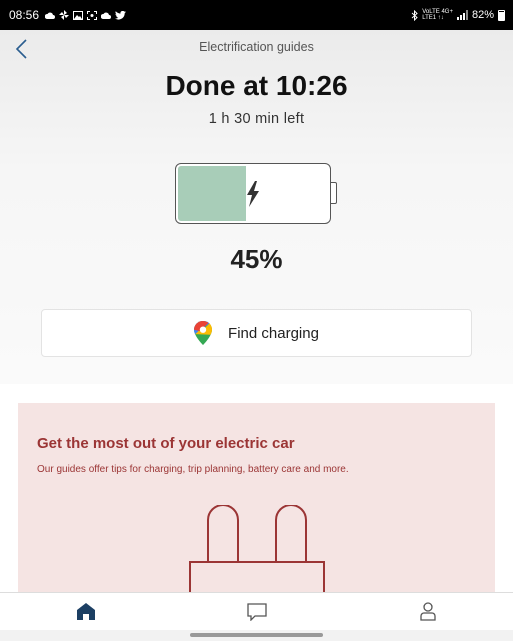  I want to click on nav-messages, so click(257, 612).